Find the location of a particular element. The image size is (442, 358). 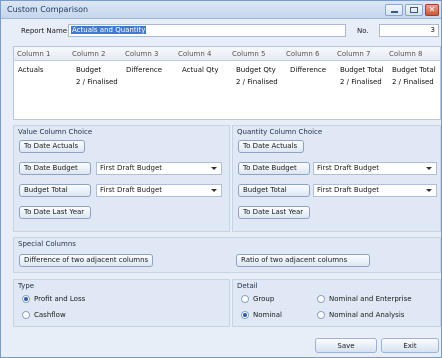

close-icon: ✕ is located at coordinates (432, 9).